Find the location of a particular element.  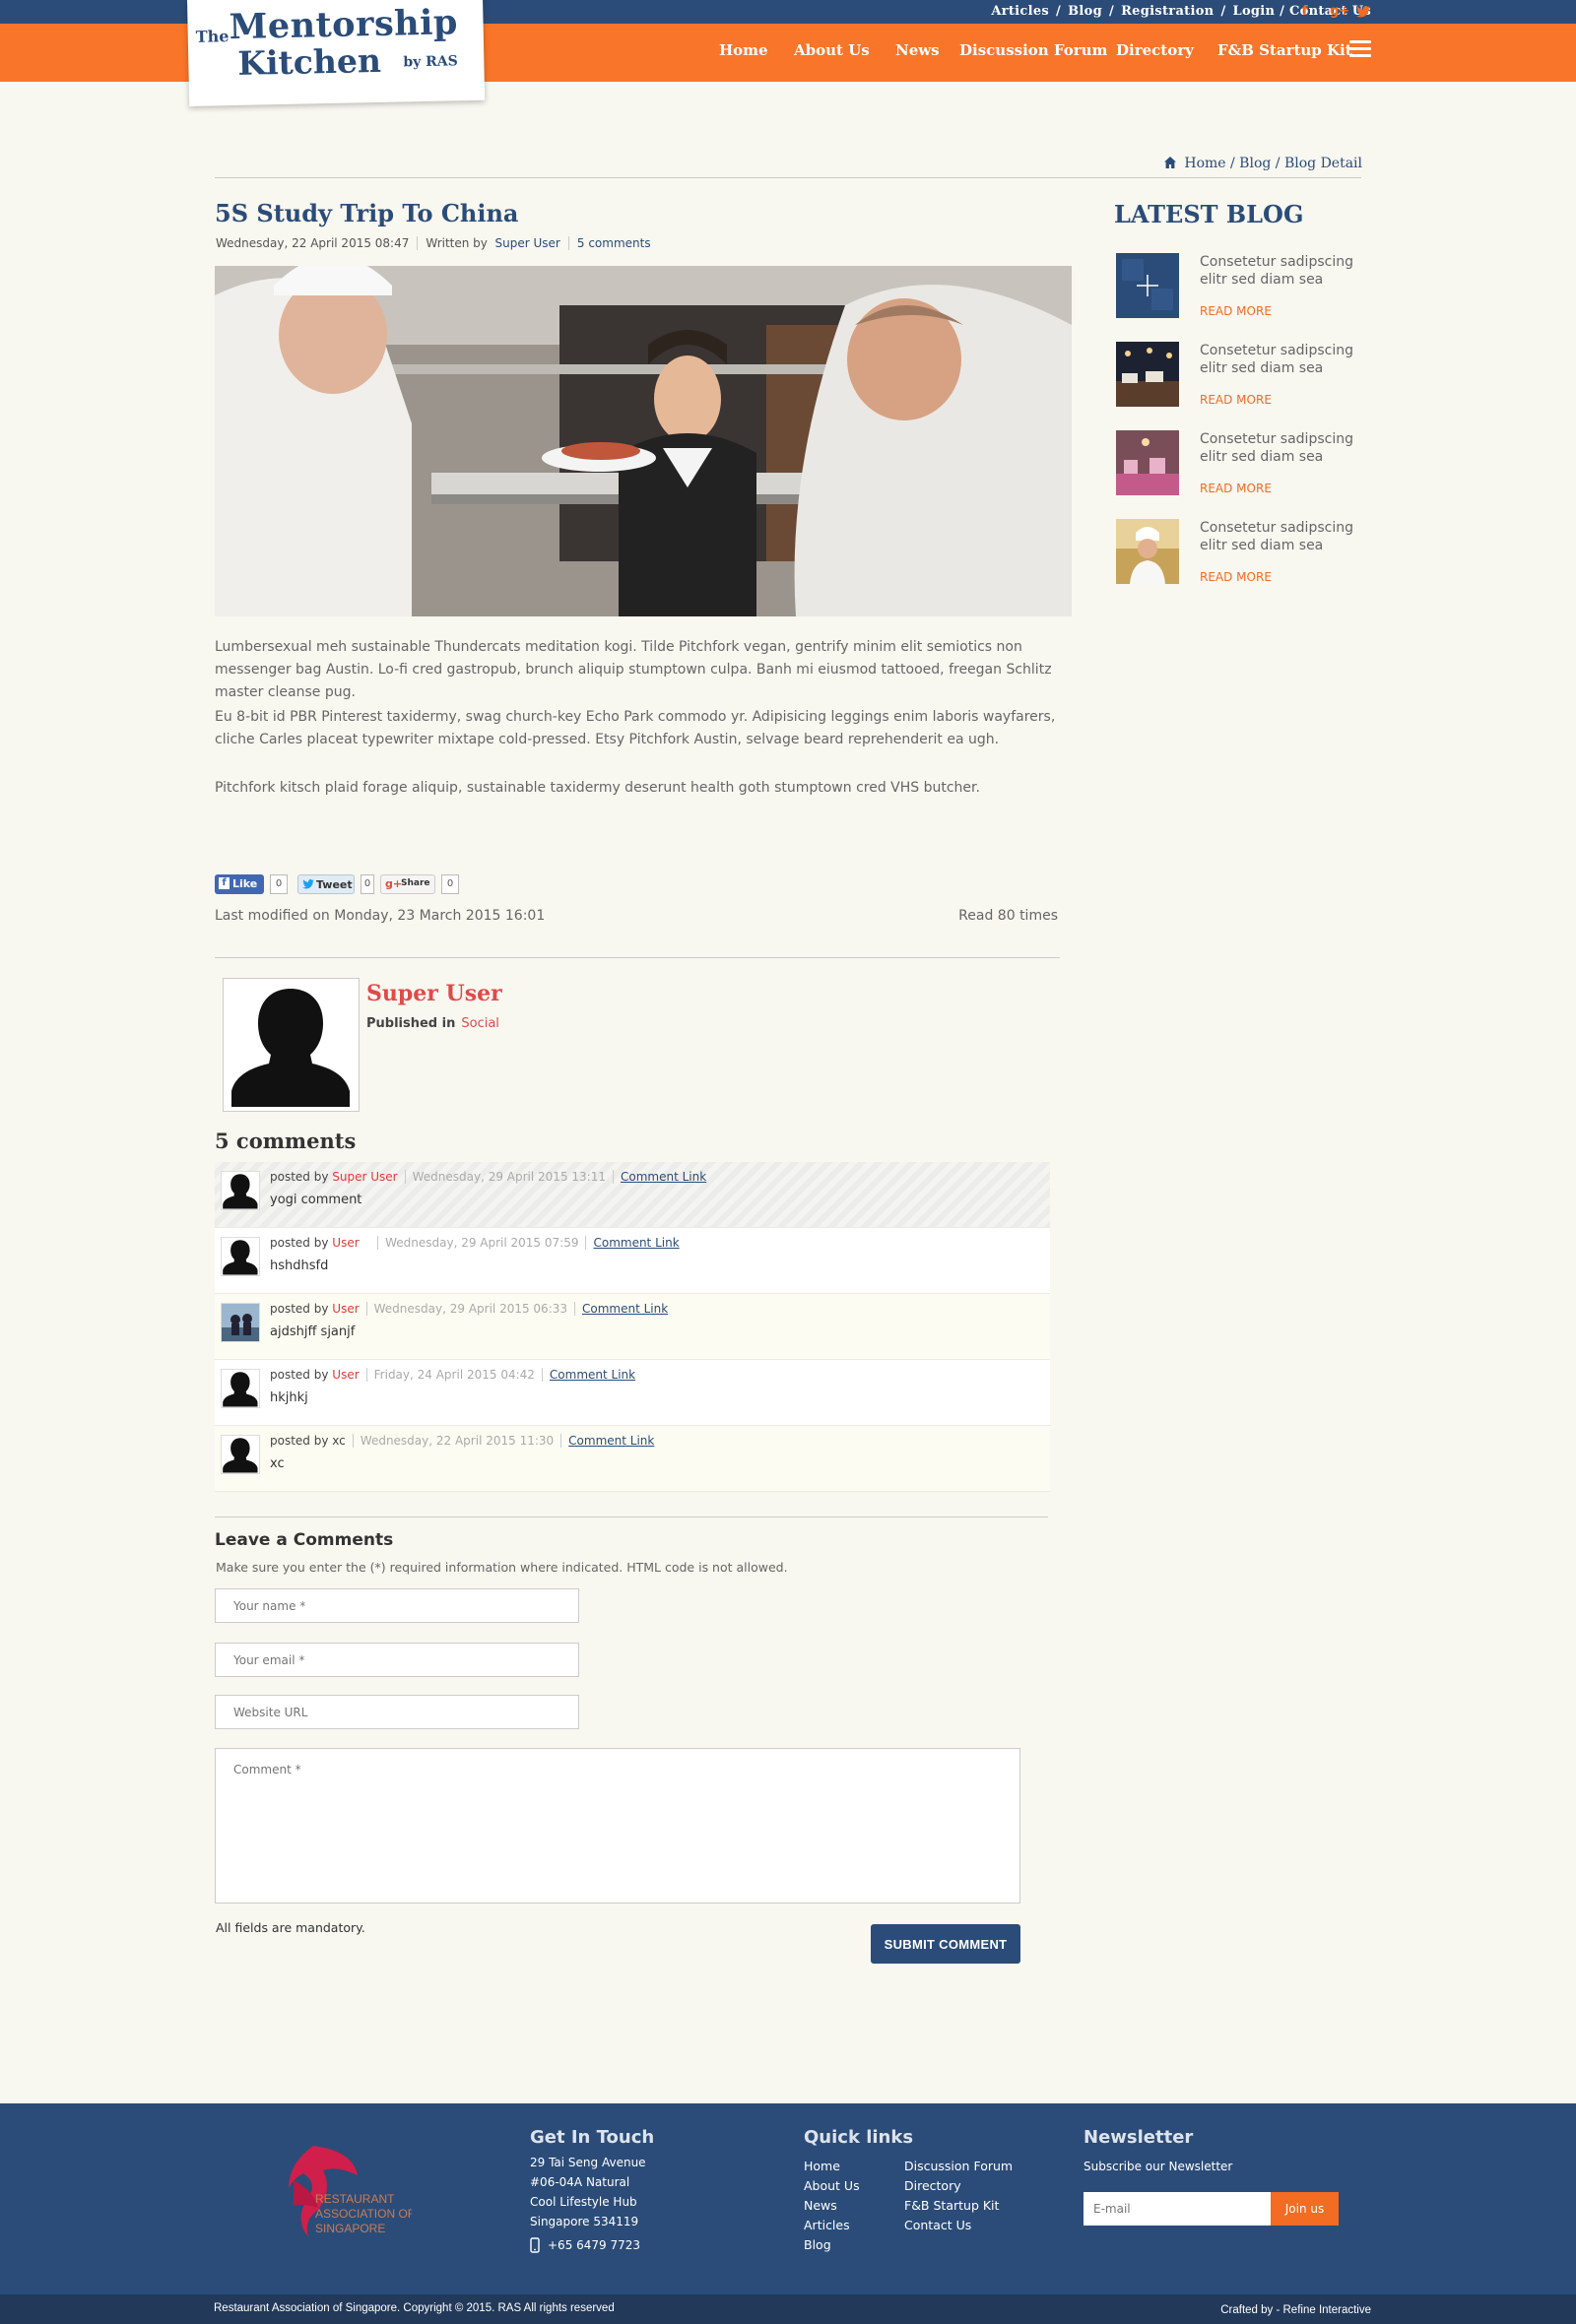

crafted-by-link: Crafted by - Refine Interactive is located at coordinates (1295, 2310).